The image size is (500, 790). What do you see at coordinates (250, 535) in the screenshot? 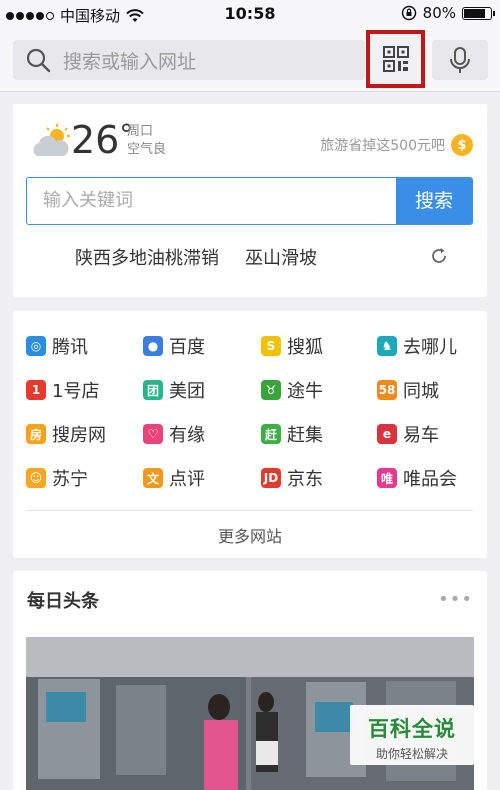
I see `more-sites-link: 更多网站` at bounding box center [250, 535].